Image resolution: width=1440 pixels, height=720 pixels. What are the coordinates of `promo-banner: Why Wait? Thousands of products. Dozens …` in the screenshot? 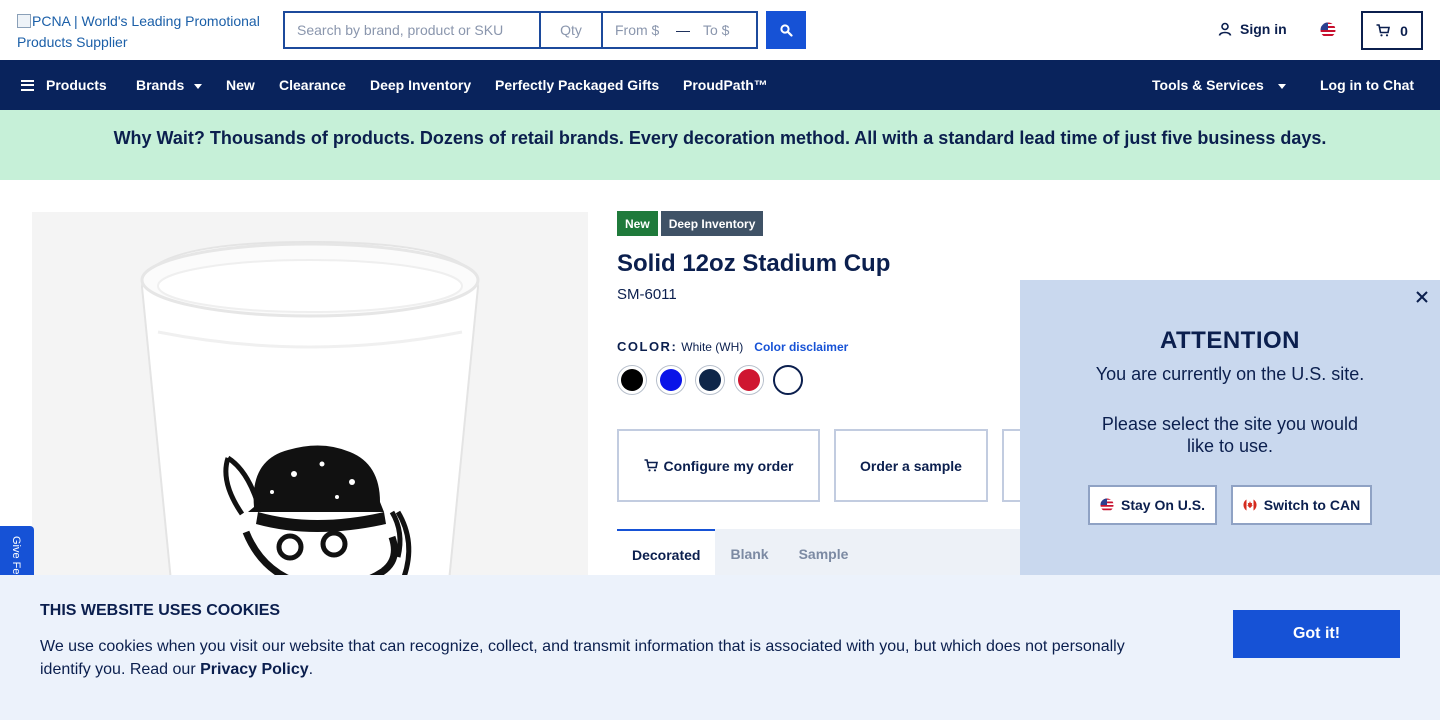 It's located at (720, 145).